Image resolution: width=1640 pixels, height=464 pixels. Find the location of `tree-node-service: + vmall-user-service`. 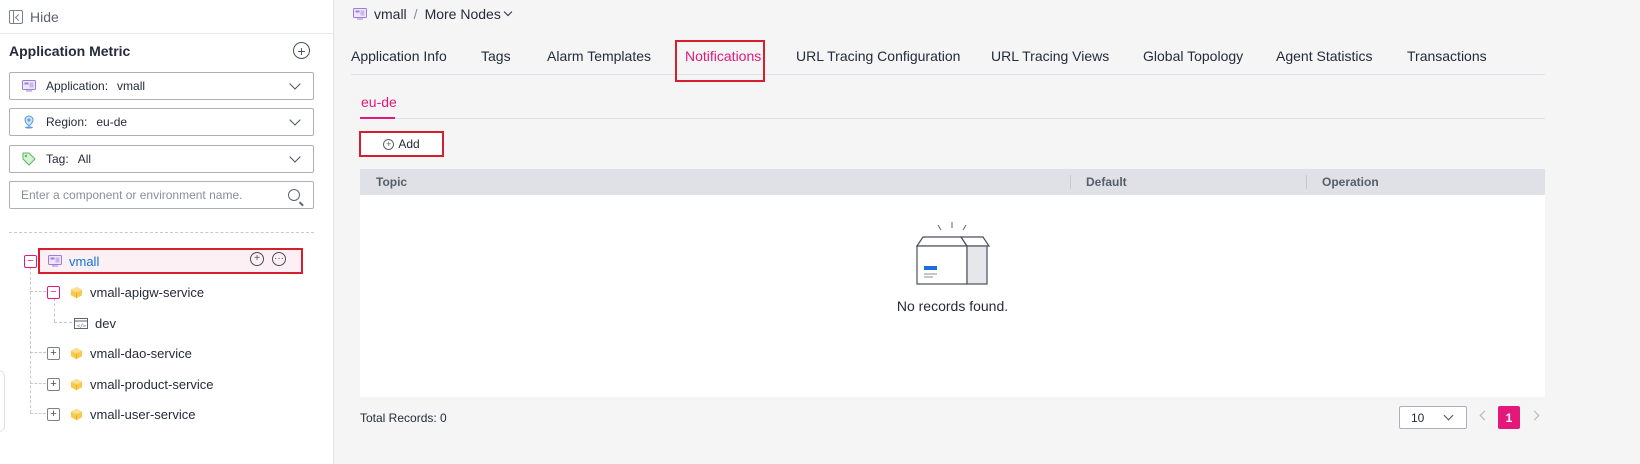

tree-node-service: + vmall-user-service is located at coordinates (121, 414).